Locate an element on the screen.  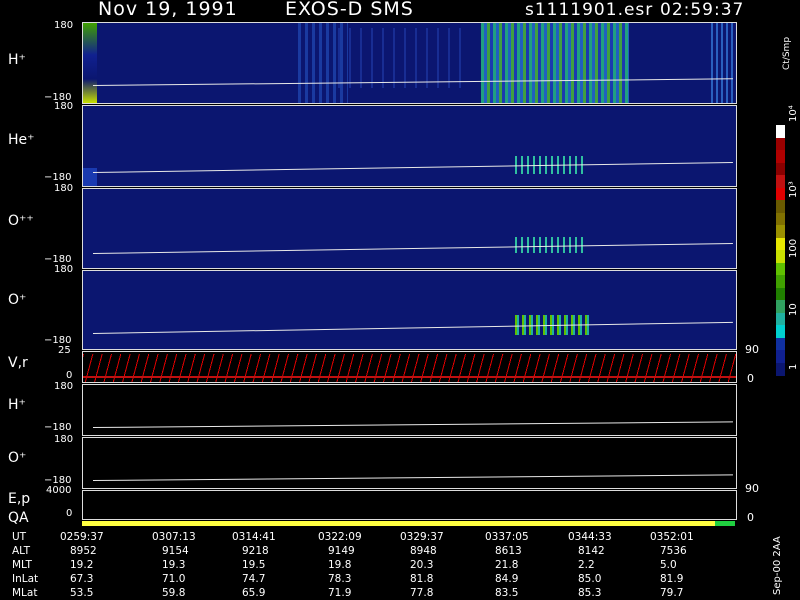
ep-label: E,p is located at coordinates (19, 499).